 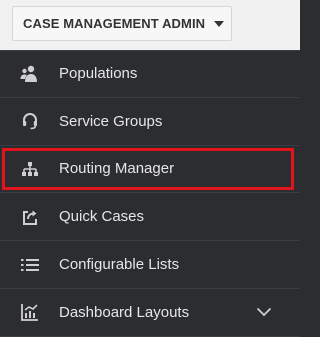 What do you see at coordinates (98, 74) in the screenshot?
I see `menu-item-label: Populations` at bounding box center [98, 74].